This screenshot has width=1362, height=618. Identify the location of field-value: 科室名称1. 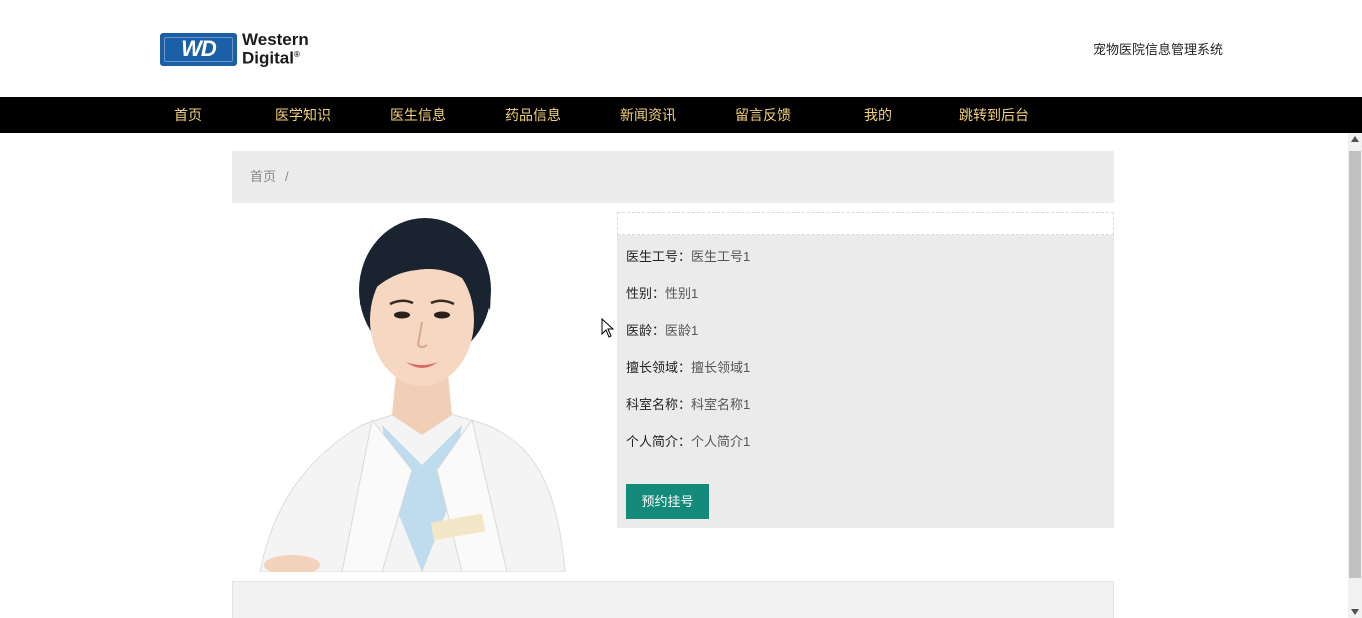
(721, 404).